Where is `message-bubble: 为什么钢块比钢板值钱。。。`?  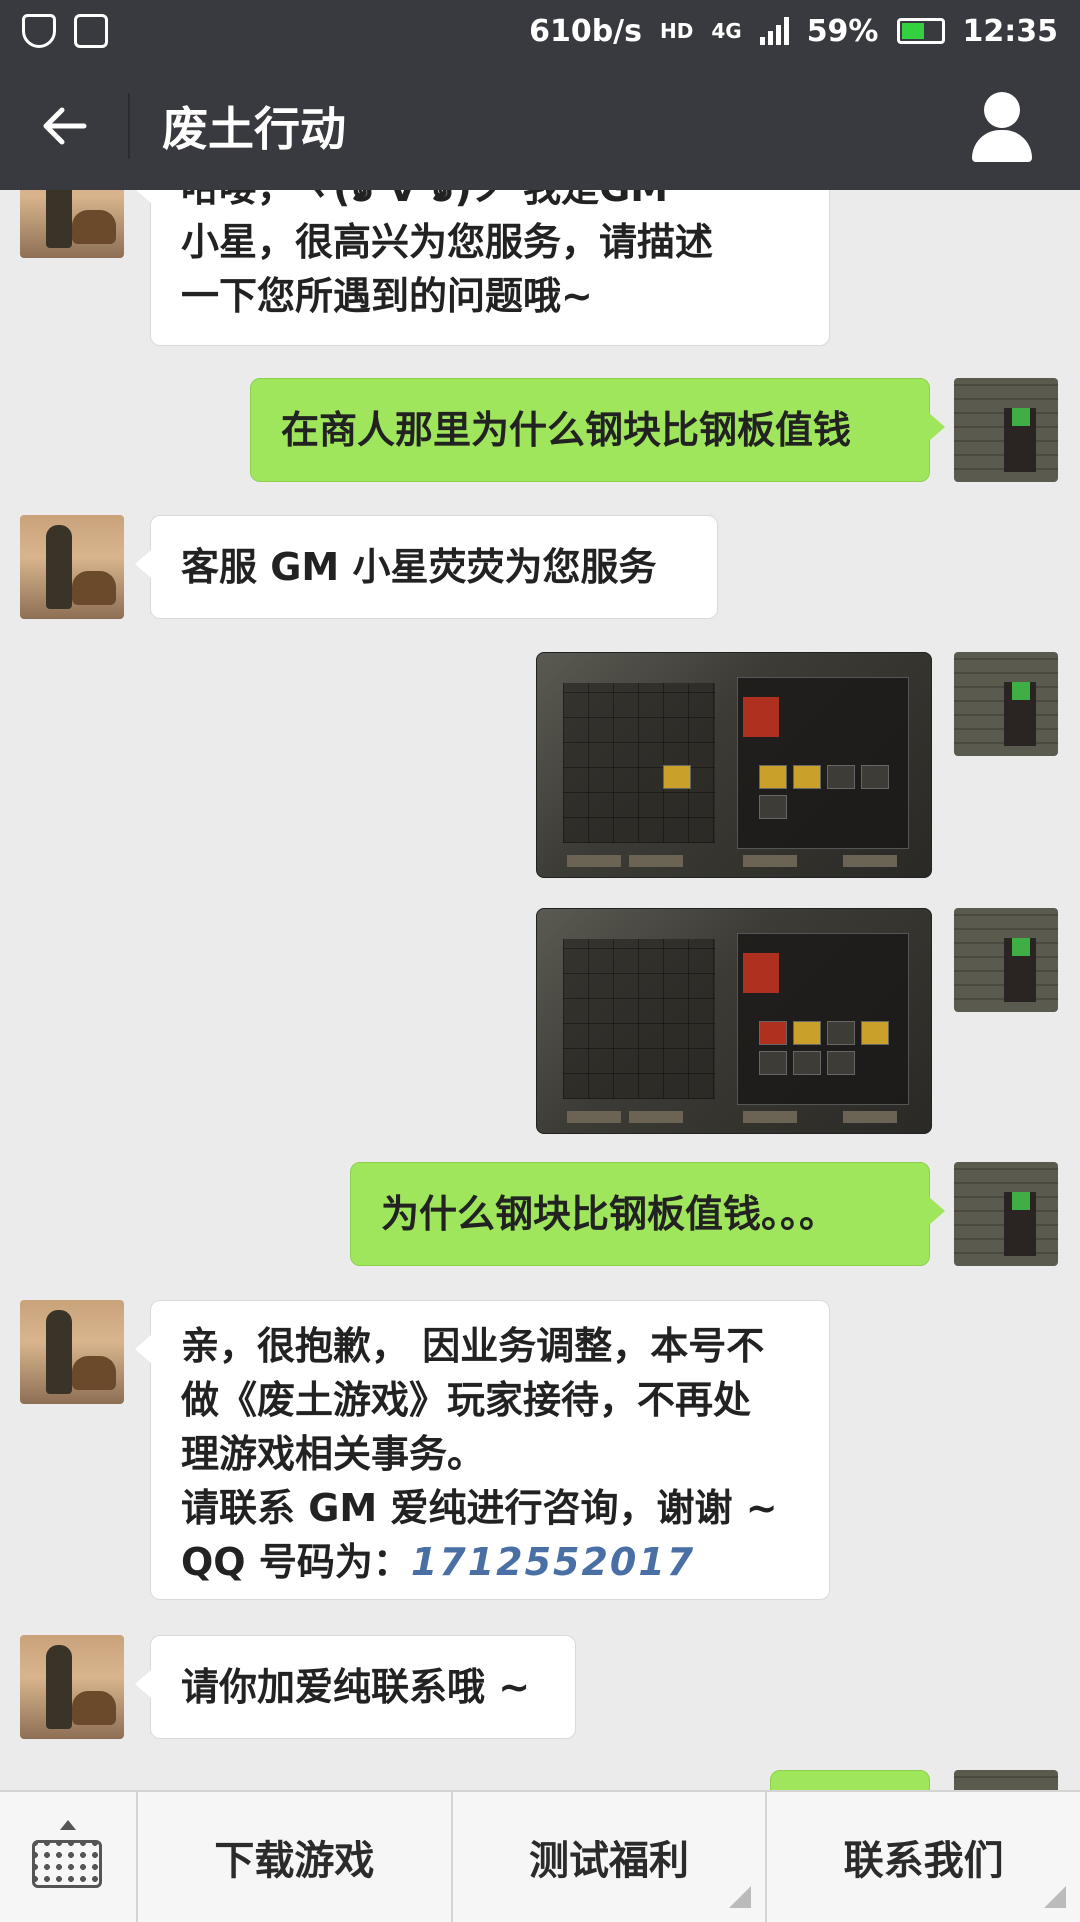
message-bubble: 为什么钢块比钢板值钱。。。 is located at coordinates (647, 1214).